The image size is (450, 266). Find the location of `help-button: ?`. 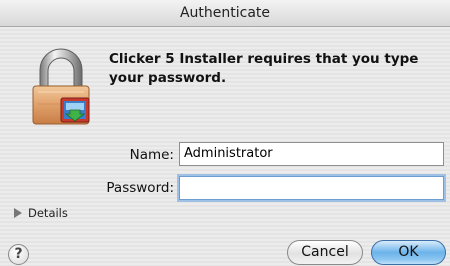

help-button: ? is located at coordinates (18, 254).